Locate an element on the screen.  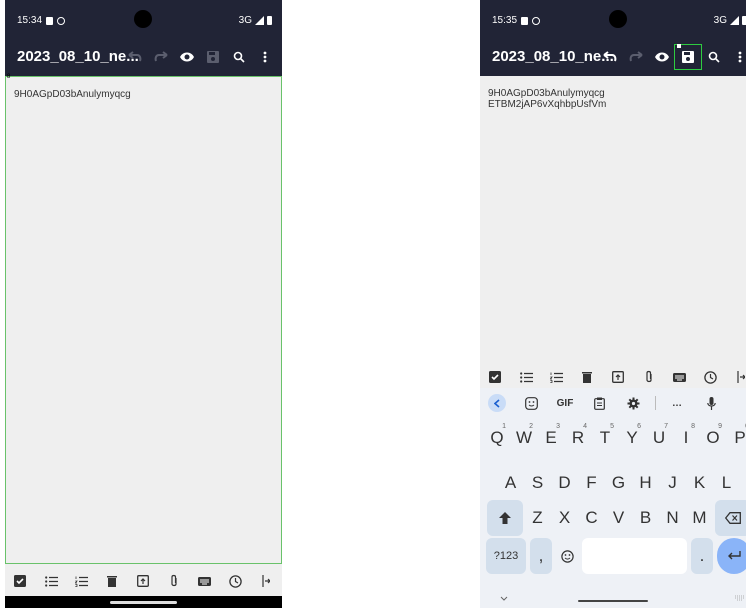
symbols-key: ?123 is located at coordinates (506, 556).